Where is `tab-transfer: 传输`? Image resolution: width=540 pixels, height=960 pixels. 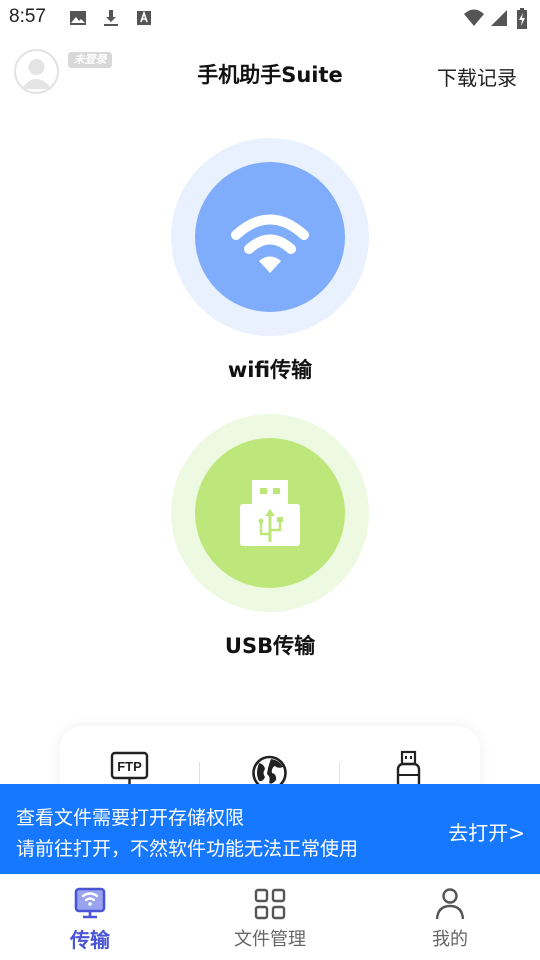 tab-transfer: 传输 is located at coordinates (90, 917).